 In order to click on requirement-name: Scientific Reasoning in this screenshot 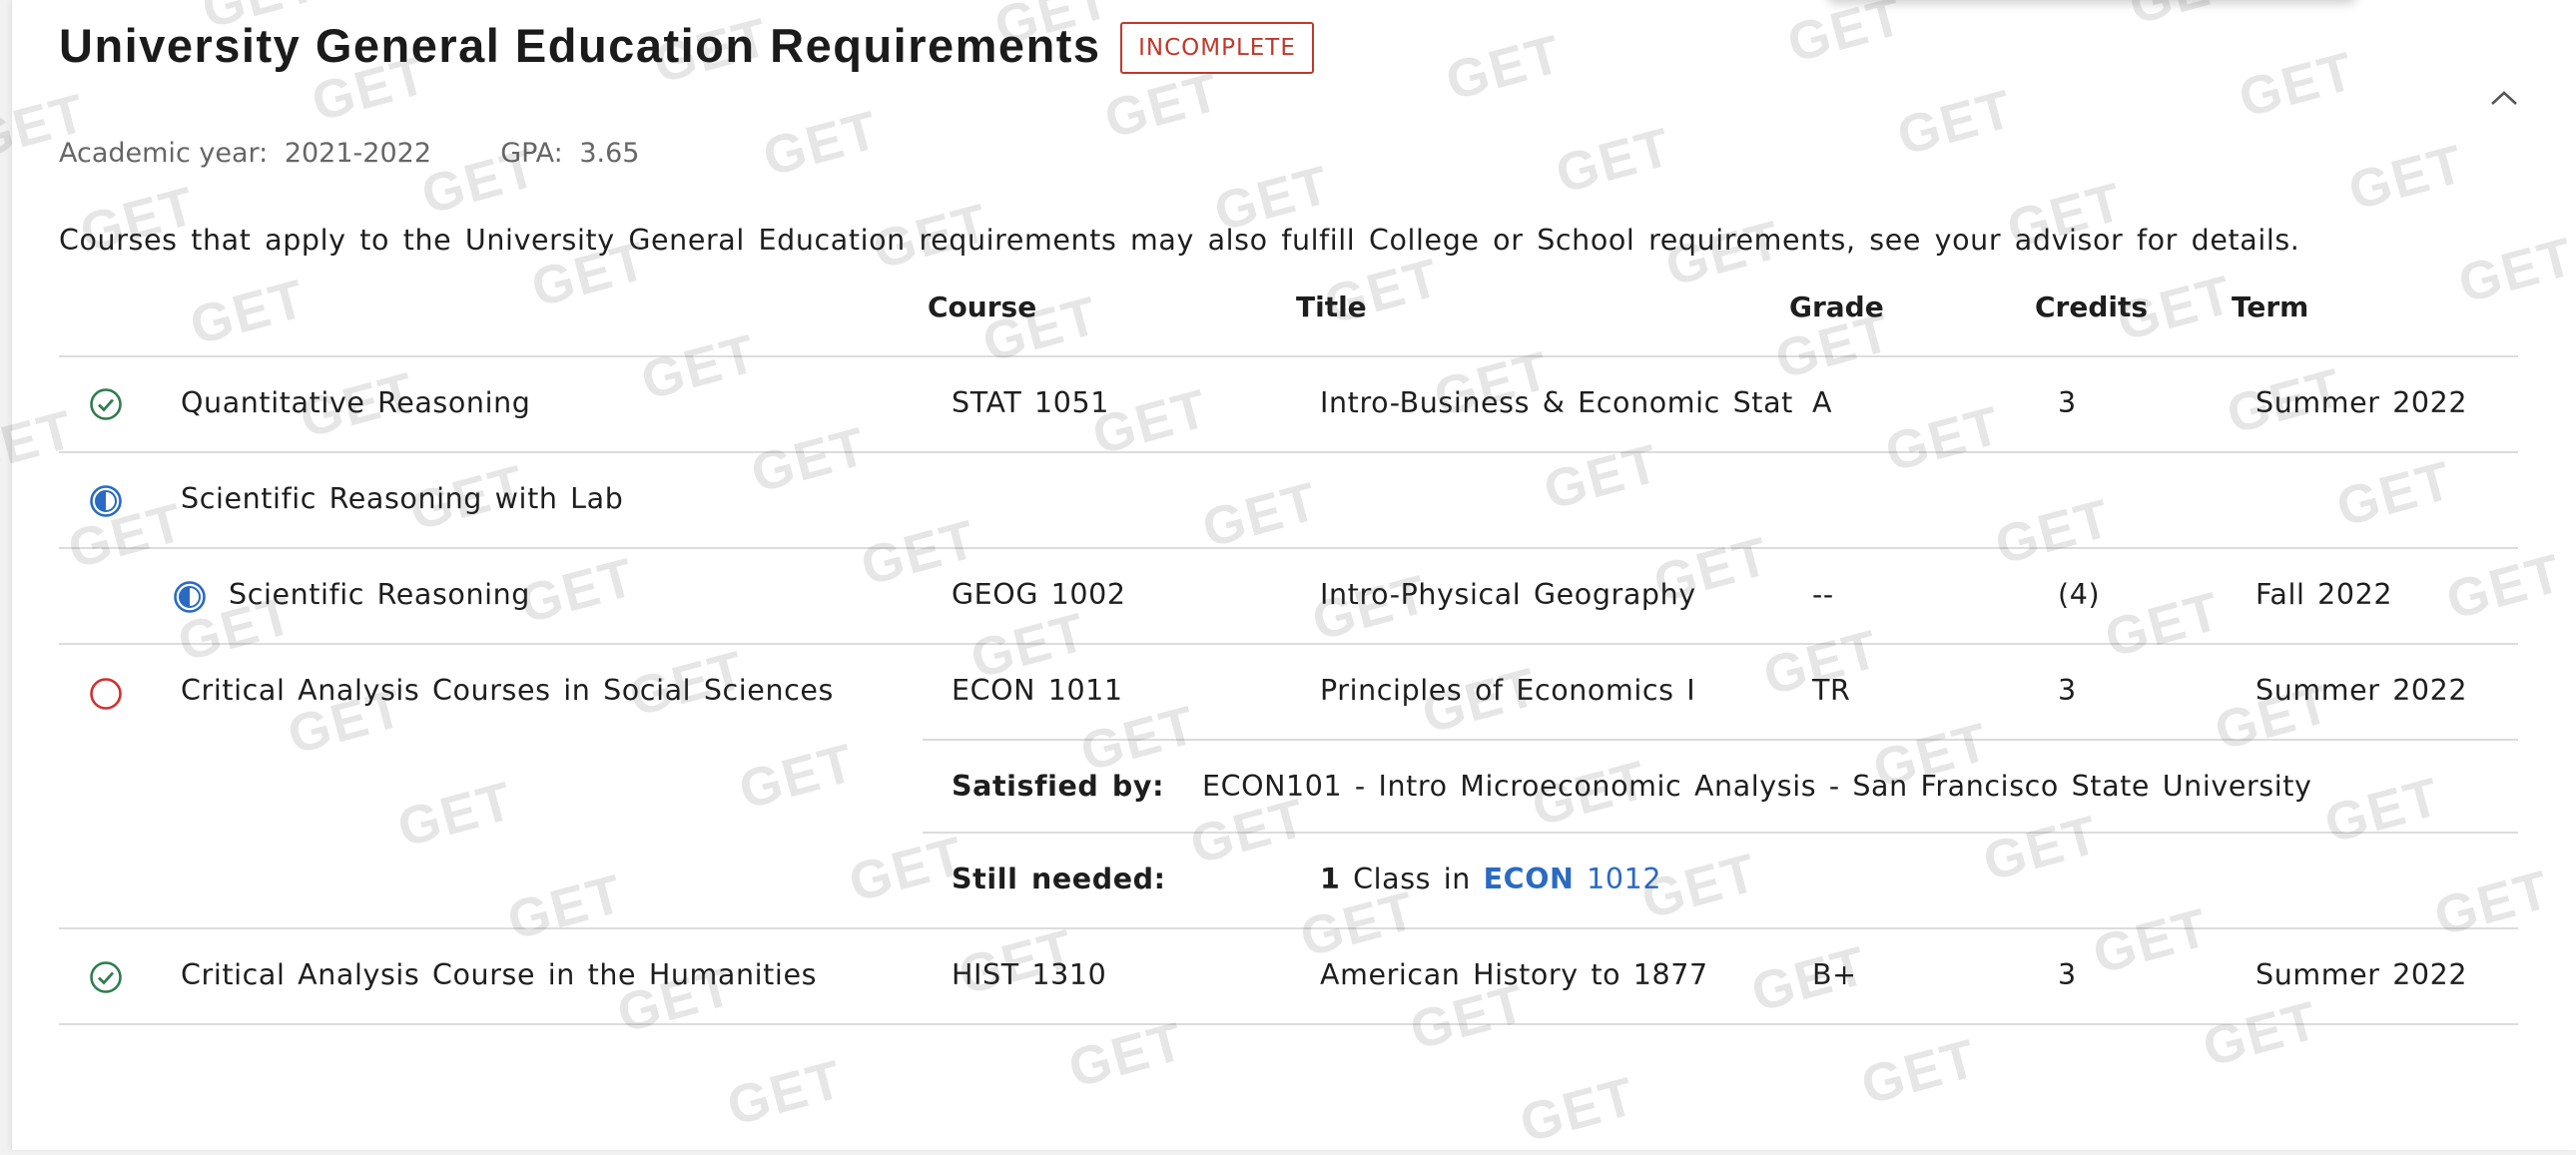, I will do `click(379, 594)`.